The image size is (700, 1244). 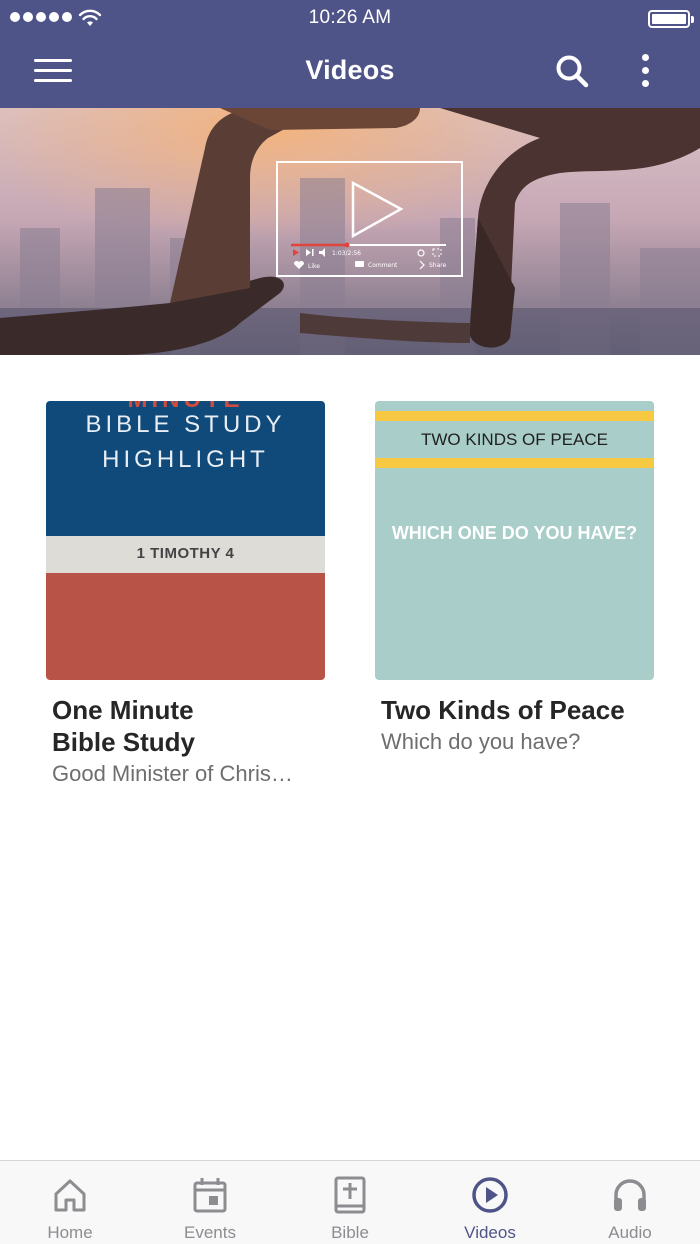 I want to click on video-title: Two Kinds of Peace, so click(x=503, y=710).